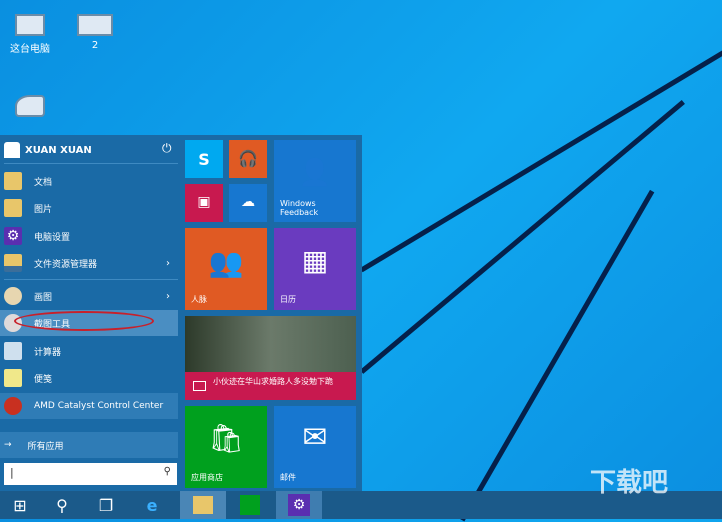 The width and height of the screenshot is (722, 522). I want to click on settings-button: ⚙, so click(299, 505).